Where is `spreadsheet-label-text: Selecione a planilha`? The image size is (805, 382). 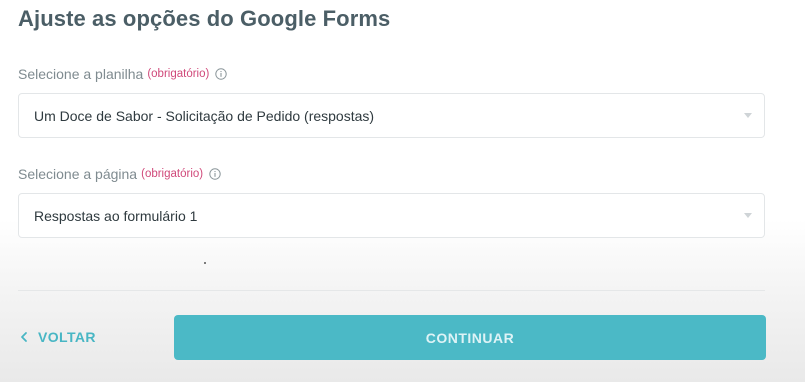
spreadsheet-label-text: Selecione a planilha is located at coordinates (81, 74).